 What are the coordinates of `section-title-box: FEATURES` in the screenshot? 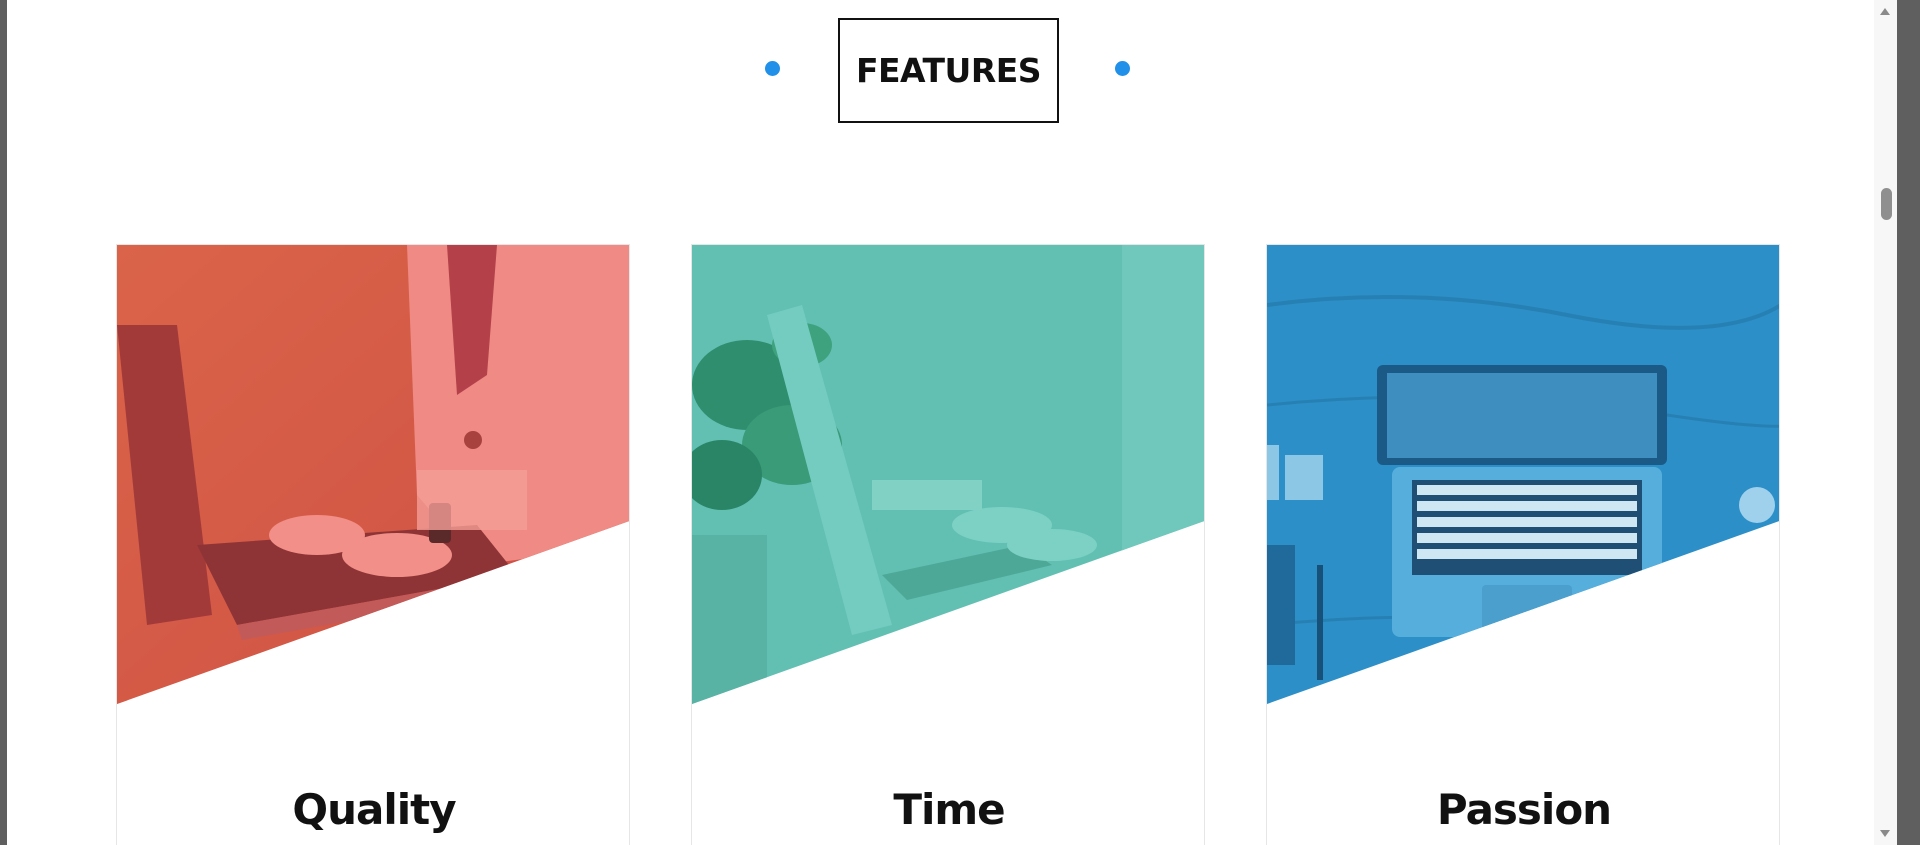 It's located at (948, 70).